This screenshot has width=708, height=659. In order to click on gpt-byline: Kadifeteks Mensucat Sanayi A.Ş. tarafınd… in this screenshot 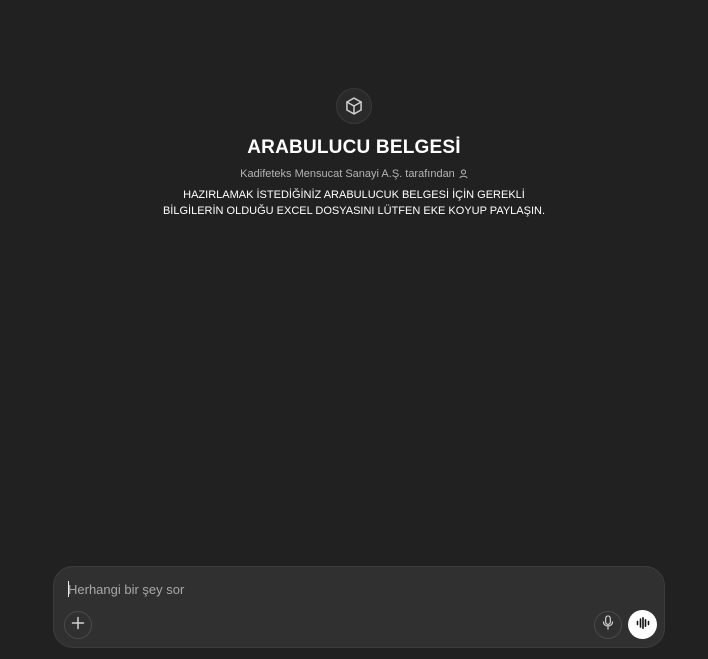, I will do `click(354, 174)`.